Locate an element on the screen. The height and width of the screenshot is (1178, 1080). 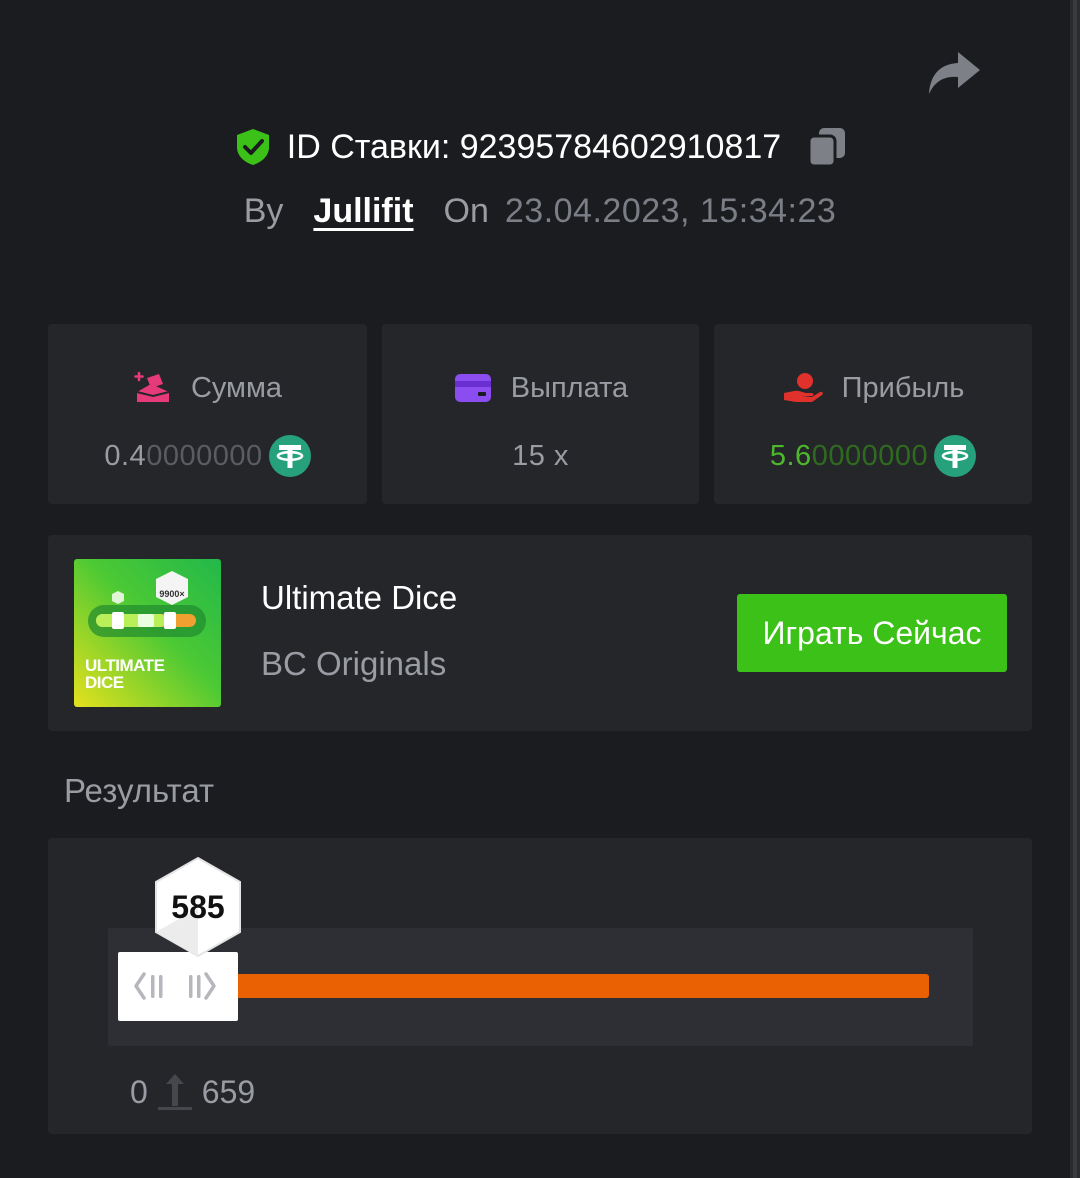
slider-handle is located at coordinates (178, 986).